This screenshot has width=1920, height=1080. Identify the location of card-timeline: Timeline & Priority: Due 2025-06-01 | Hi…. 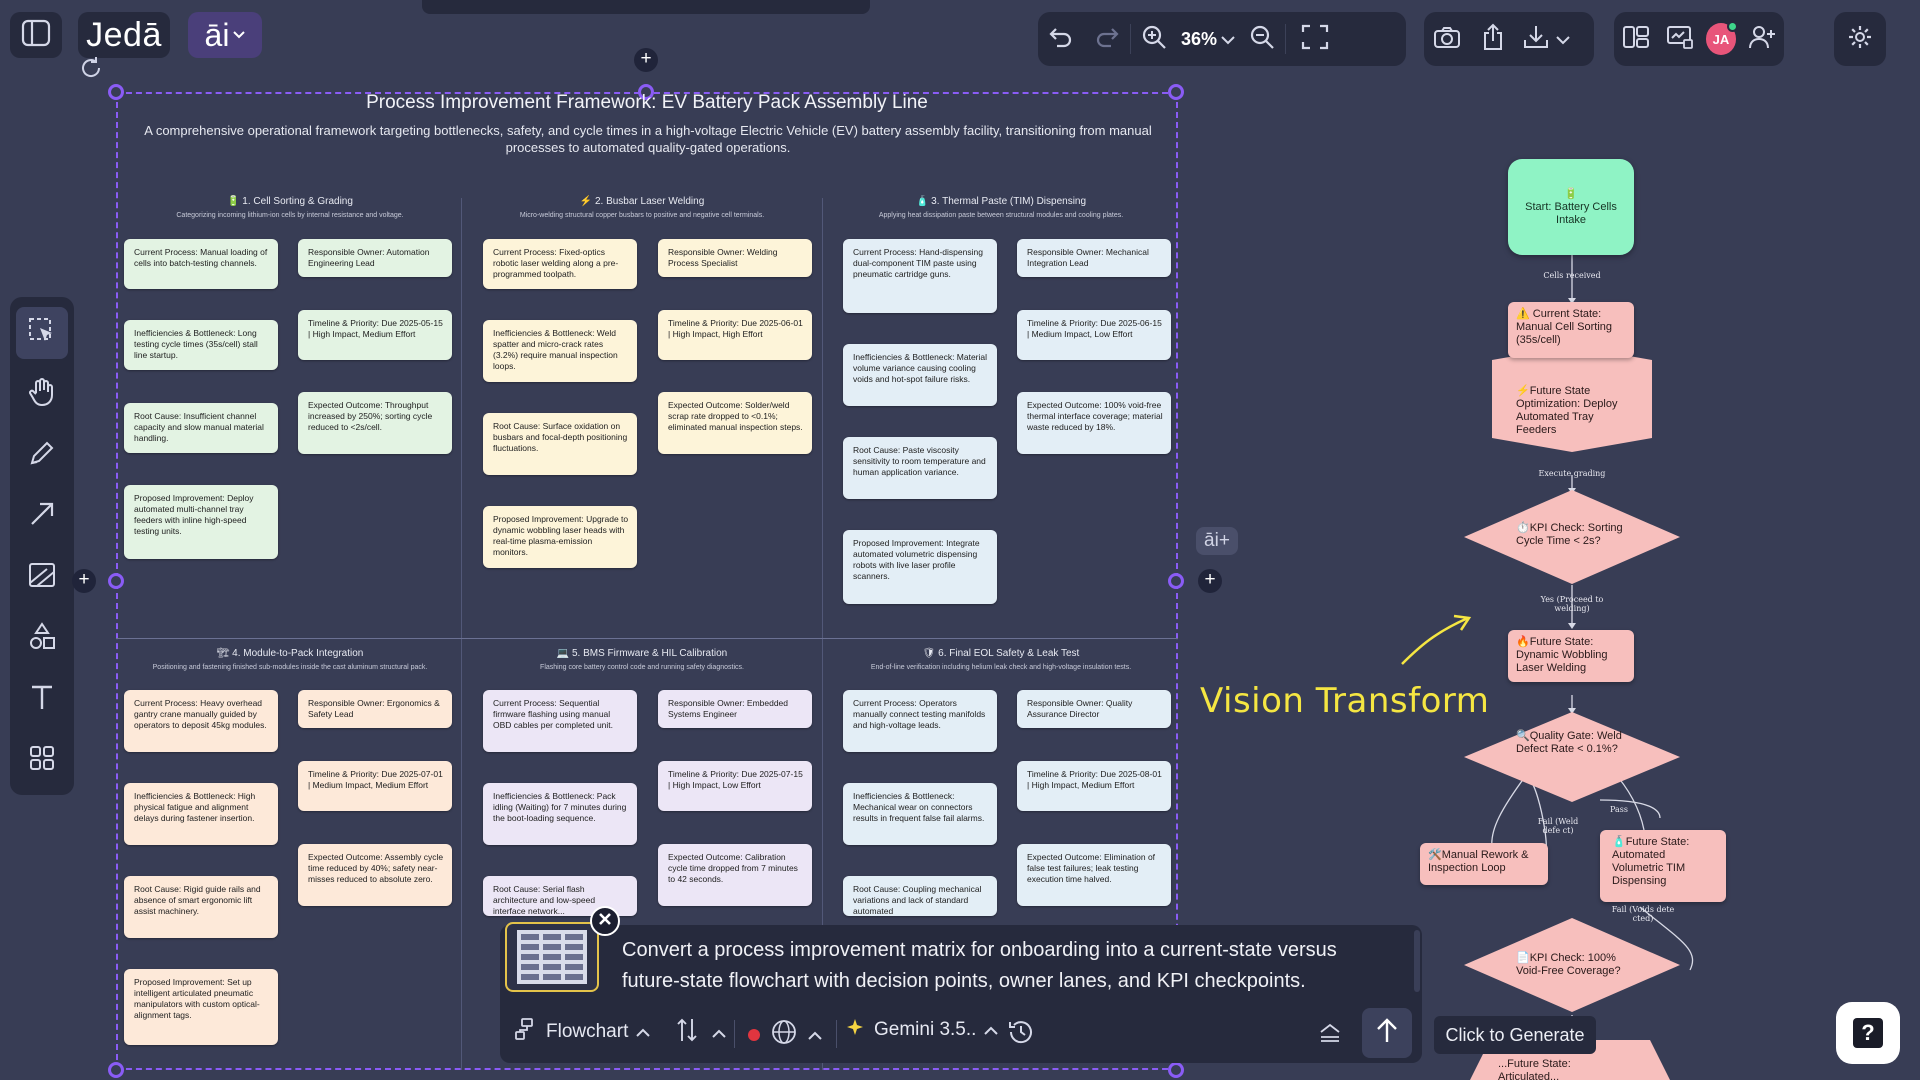
(735, 335).